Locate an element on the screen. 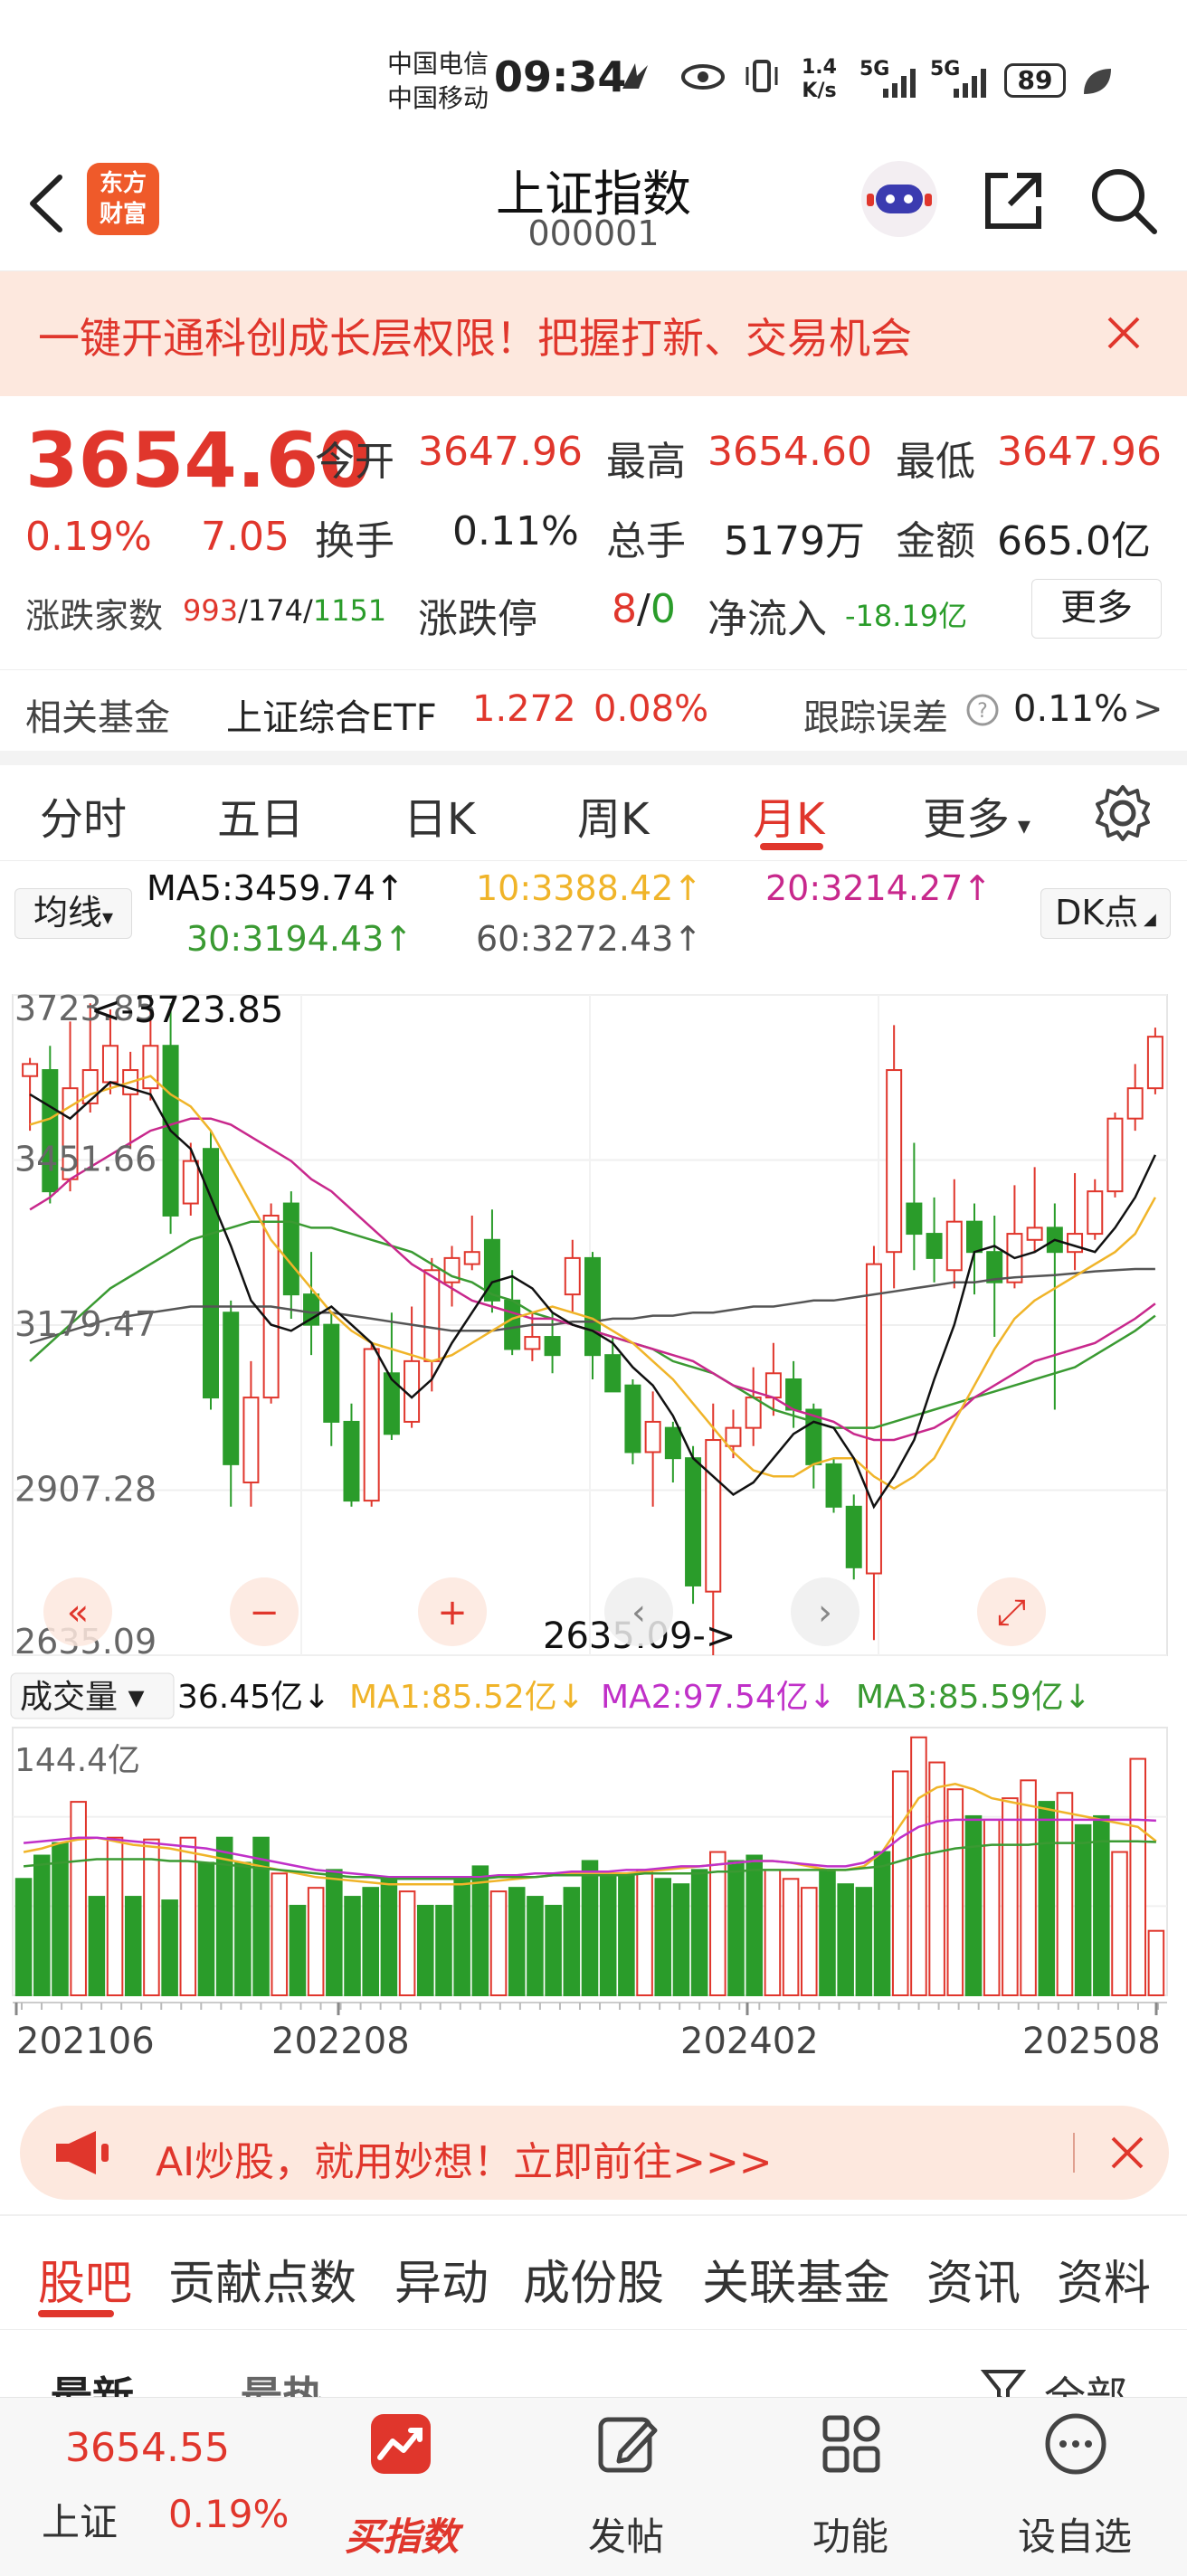 Image resolution: width=1187 pixels, height=2576 pixels. assistant-avatar-icon is located at coordinates (899, 199).